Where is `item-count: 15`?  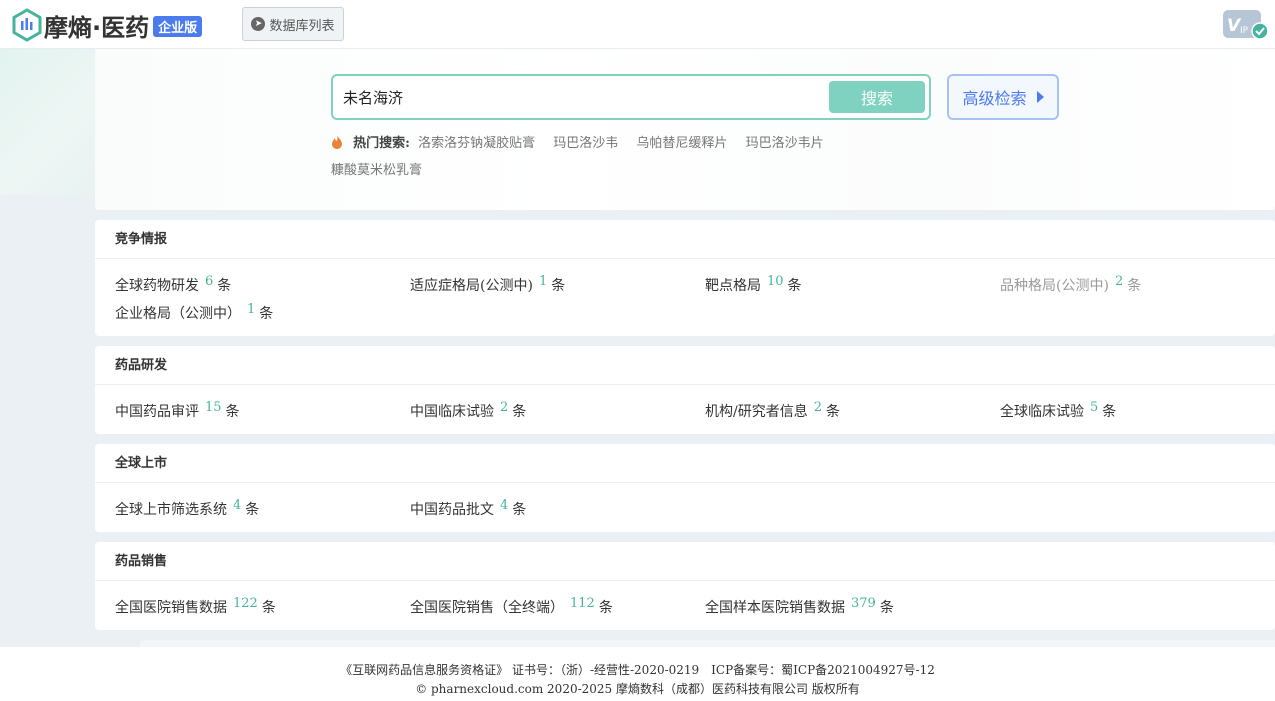
item-count: 15 is located at coordinates (213, 407).